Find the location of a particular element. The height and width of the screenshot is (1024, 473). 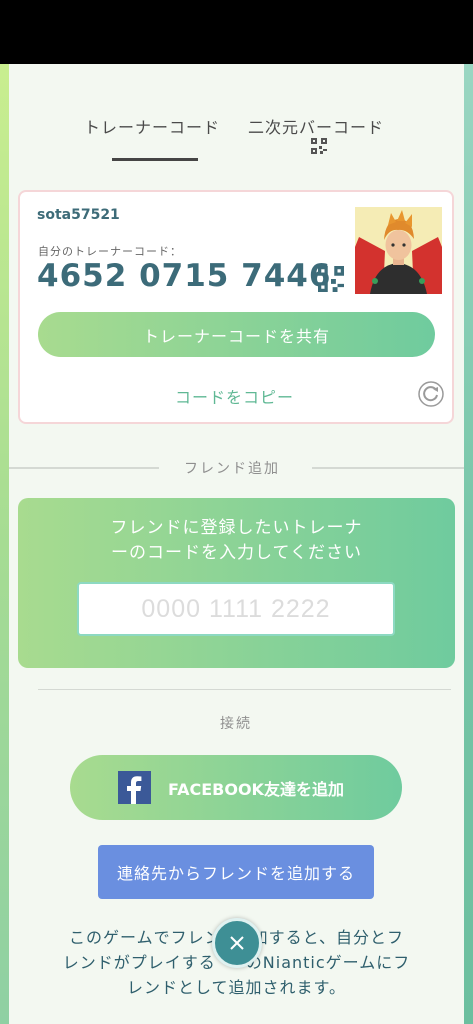

close-icon is located at coordinates (237, 943).